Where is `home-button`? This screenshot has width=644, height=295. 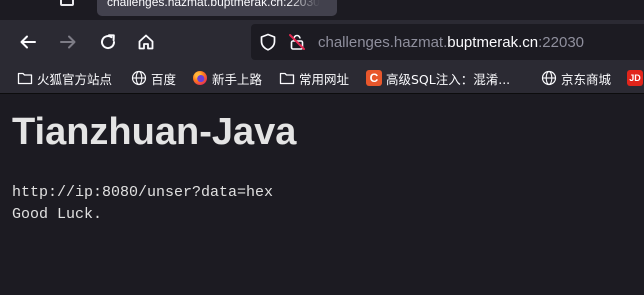
home-button is located at coordinates (146, 42).